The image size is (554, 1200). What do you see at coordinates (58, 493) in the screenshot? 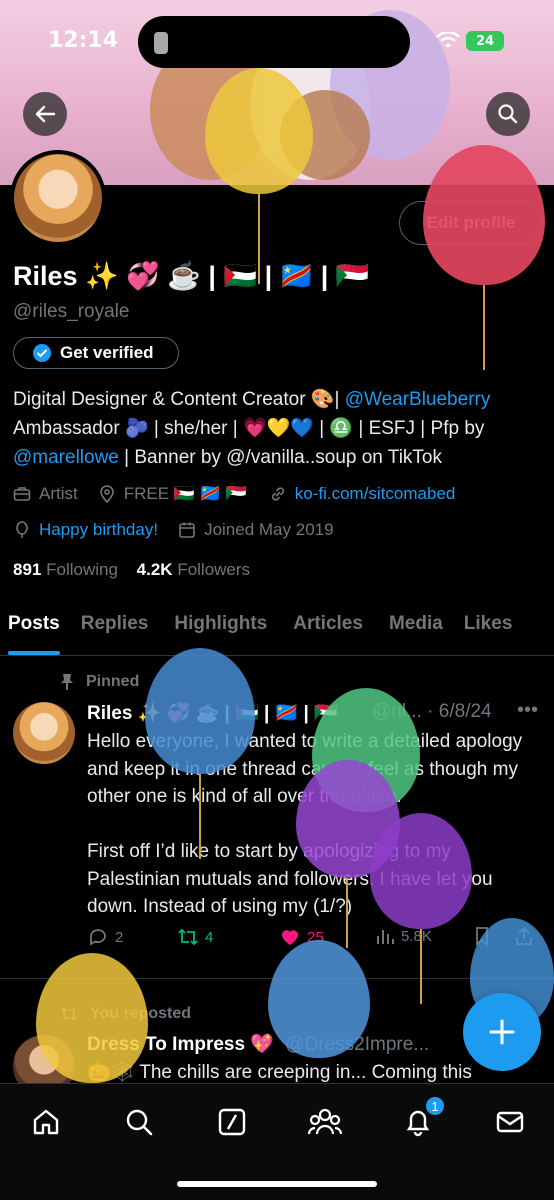
I see `category-text: Artist` at bounding box center [58, 493].